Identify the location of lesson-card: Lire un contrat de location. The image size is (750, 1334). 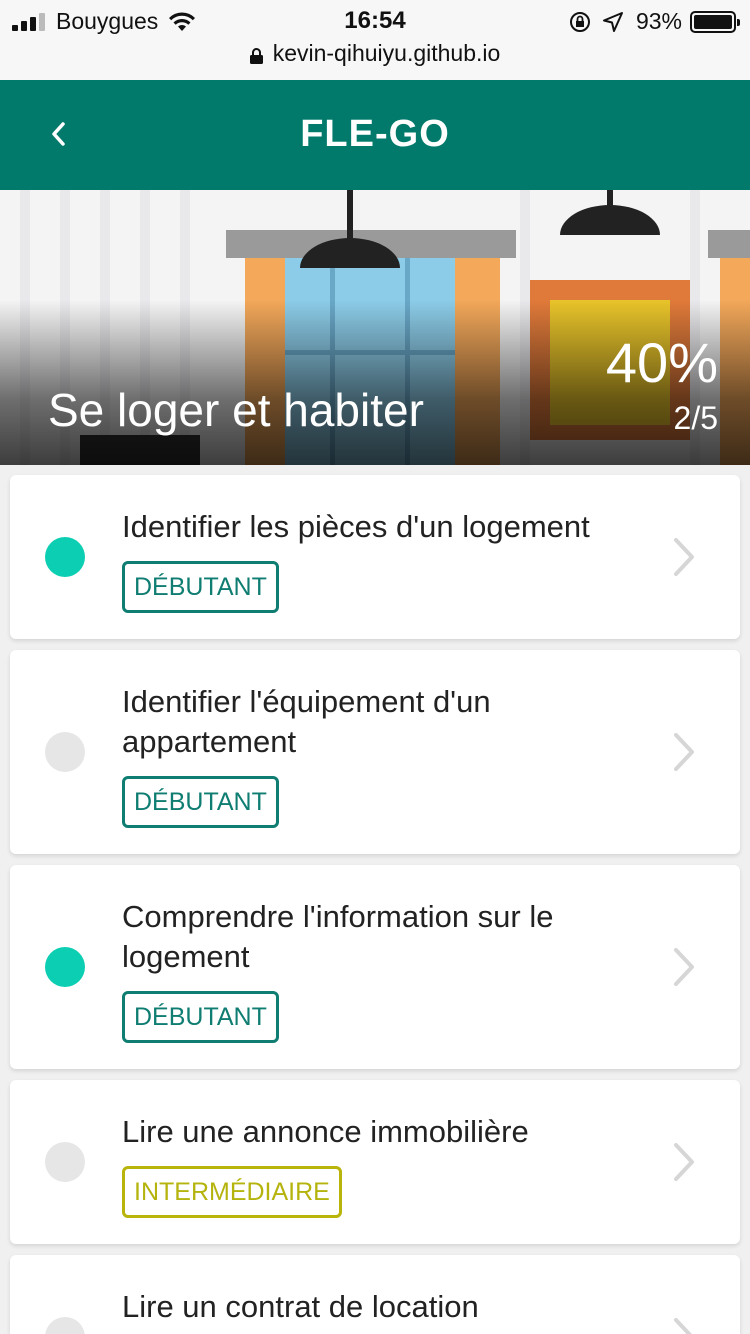
(375, 1294).